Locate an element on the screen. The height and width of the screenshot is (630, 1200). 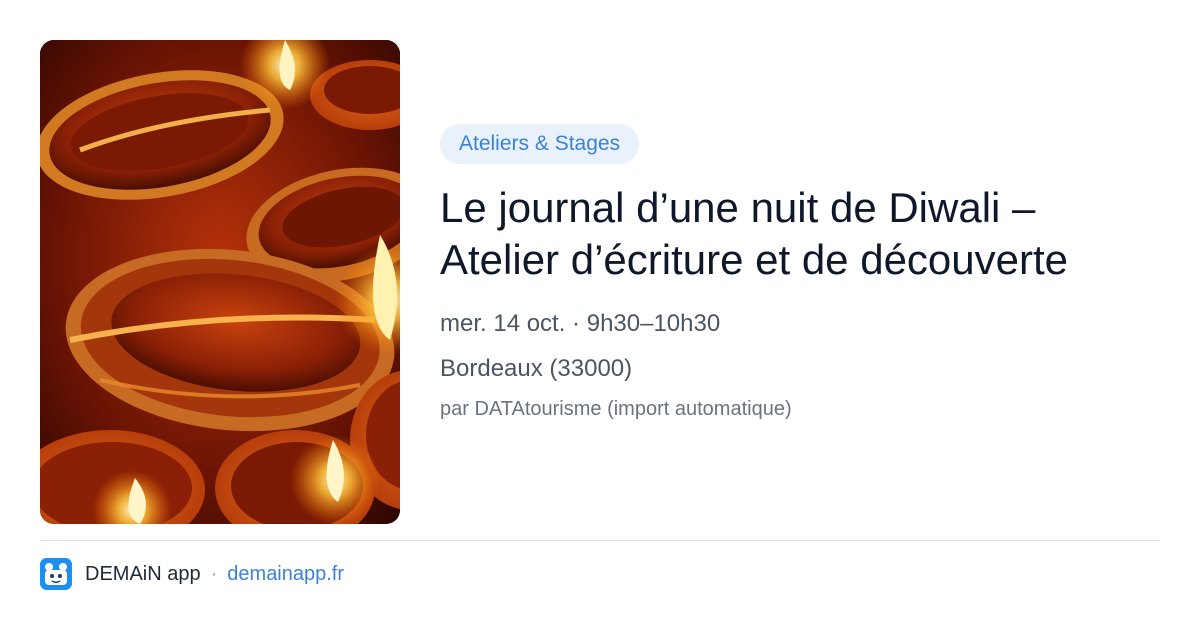
footer: DEMAiN app · demainapp.fr is located at coordinates (192, 574).